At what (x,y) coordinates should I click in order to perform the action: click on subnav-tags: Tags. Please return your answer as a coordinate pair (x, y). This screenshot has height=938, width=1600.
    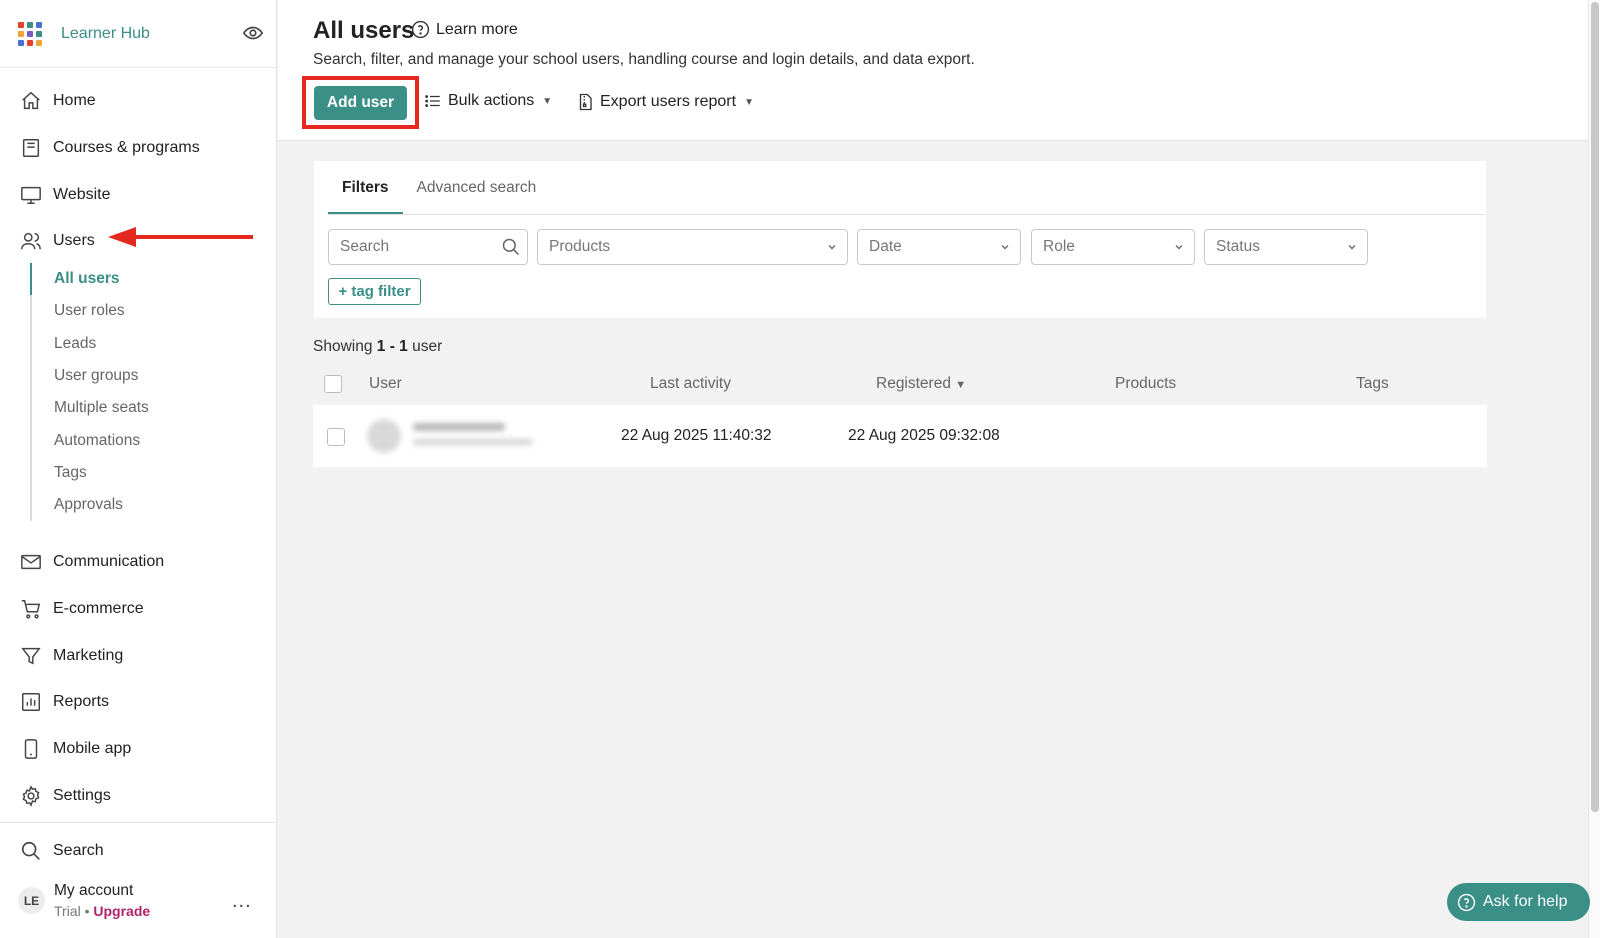
    Looking at the image, I should click on (141, 473).